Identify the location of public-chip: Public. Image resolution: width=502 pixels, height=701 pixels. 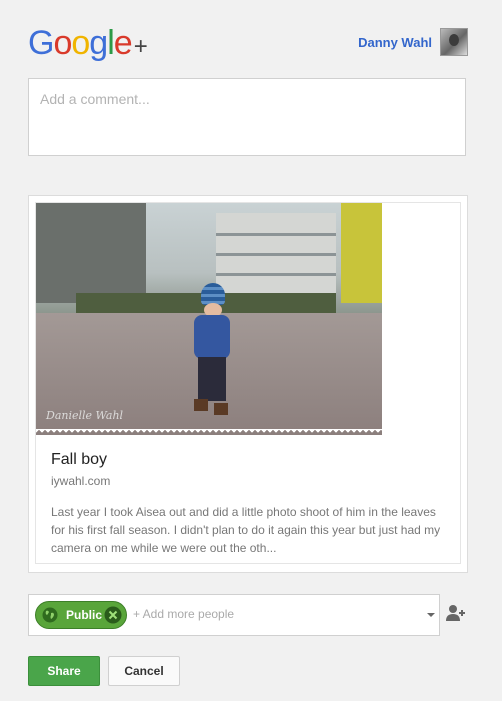
(81, 615).